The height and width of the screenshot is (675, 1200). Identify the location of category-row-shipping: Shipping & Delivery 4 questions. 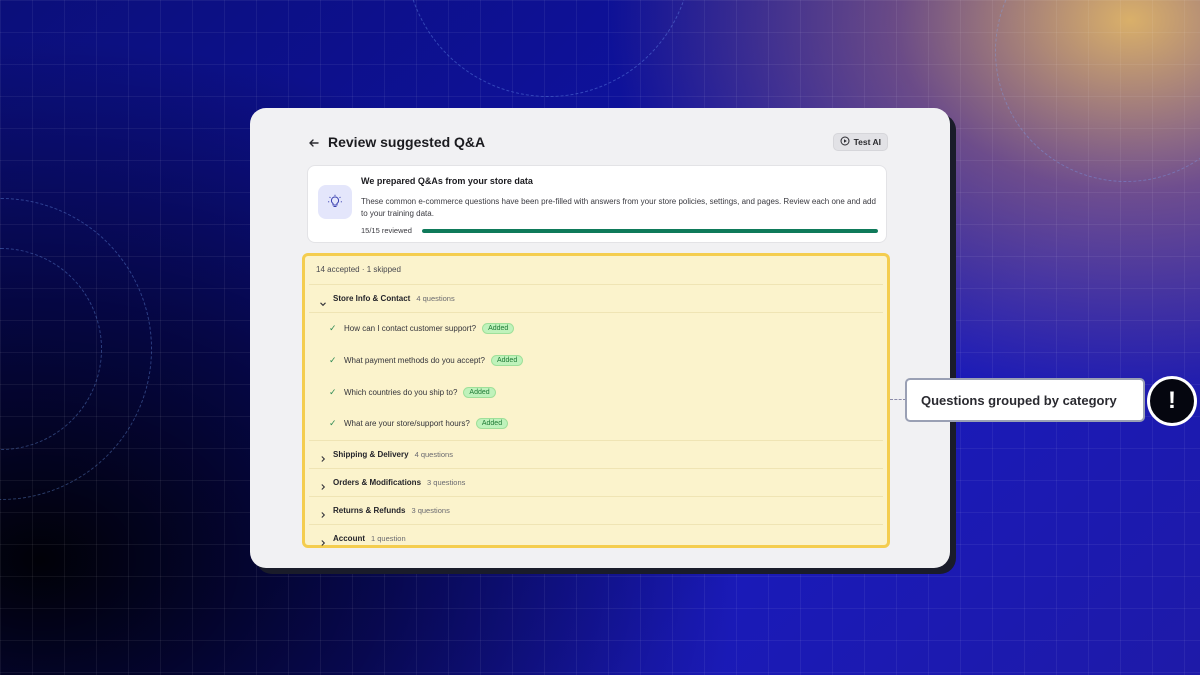
(596, 454).